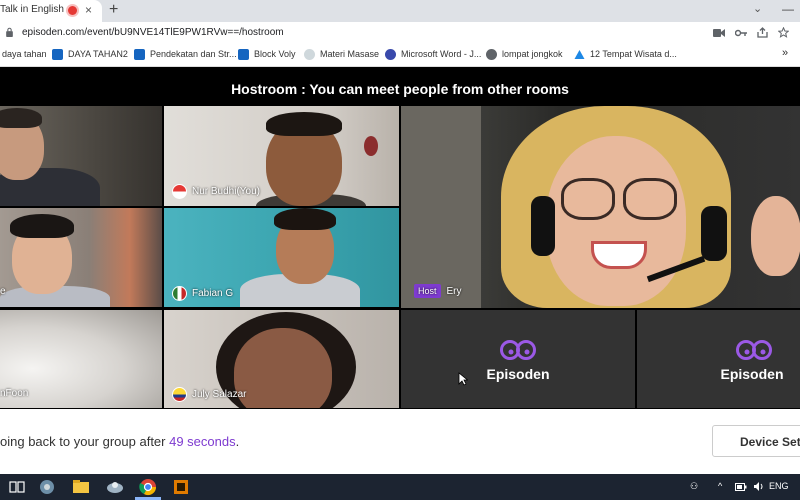 This screenshot has height=500, width=800. What do you see at coordinates (226, 191) in the screenshot?
I see `participant-name: Nur Budhi(You)` at bounding box center [226, 191].